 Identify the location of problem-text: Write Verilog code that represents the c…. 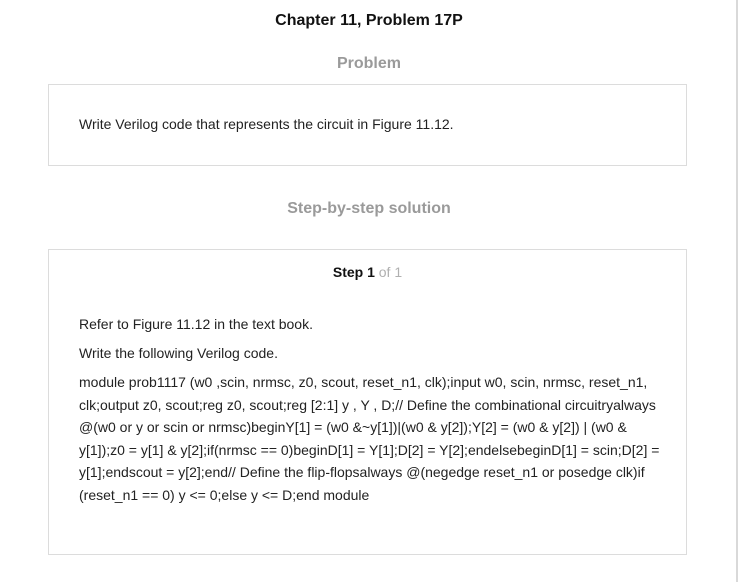
(266, 124).